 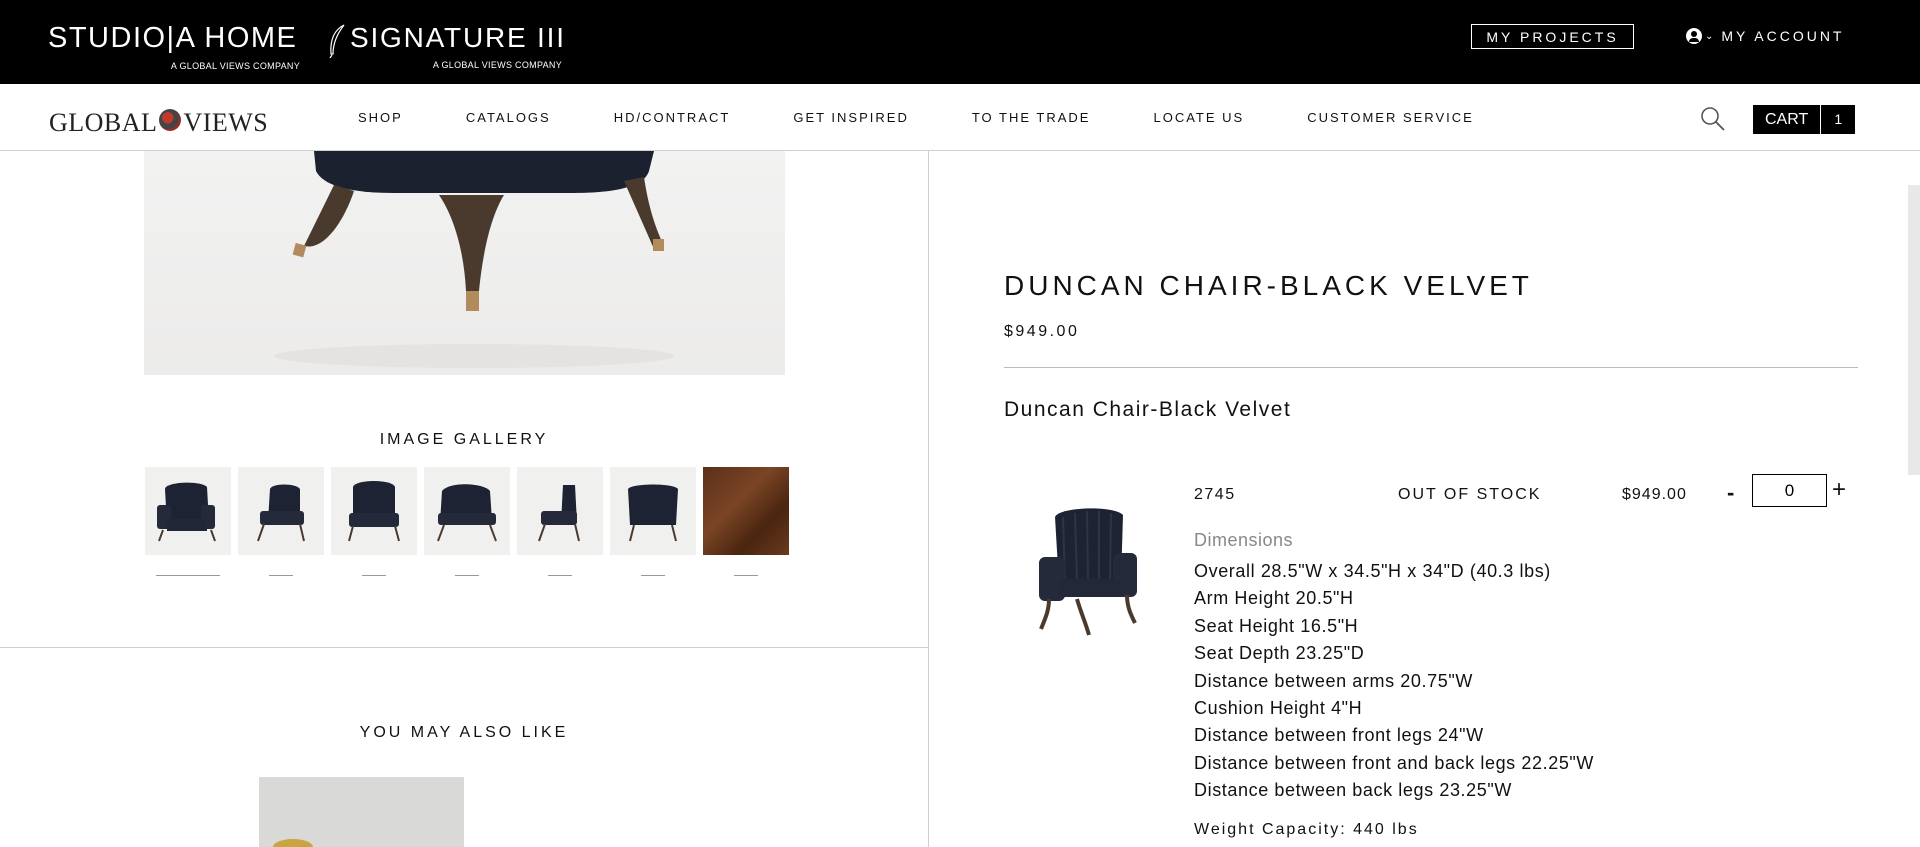 I want to click on logo-text-left: GLOBAL, so click(x=103, y=122).